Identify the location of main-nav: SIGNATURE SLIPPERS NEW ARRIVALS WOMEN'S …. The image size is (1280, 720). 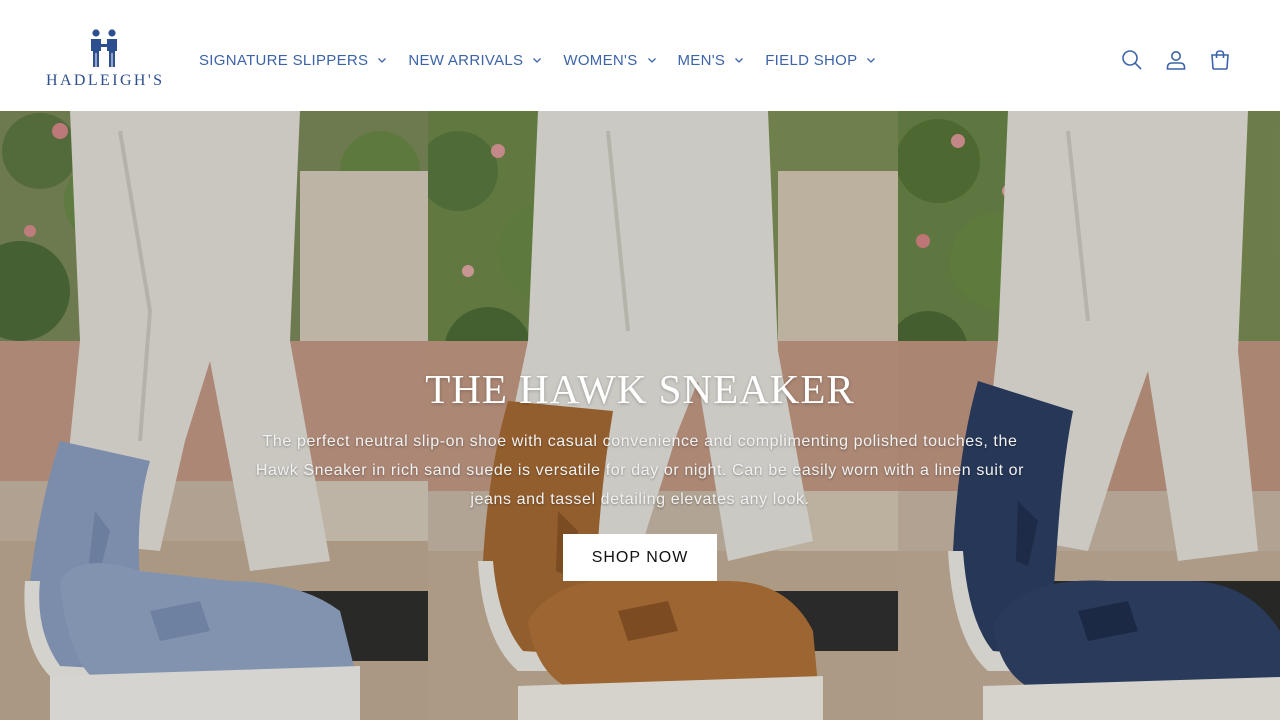
(548, 60).